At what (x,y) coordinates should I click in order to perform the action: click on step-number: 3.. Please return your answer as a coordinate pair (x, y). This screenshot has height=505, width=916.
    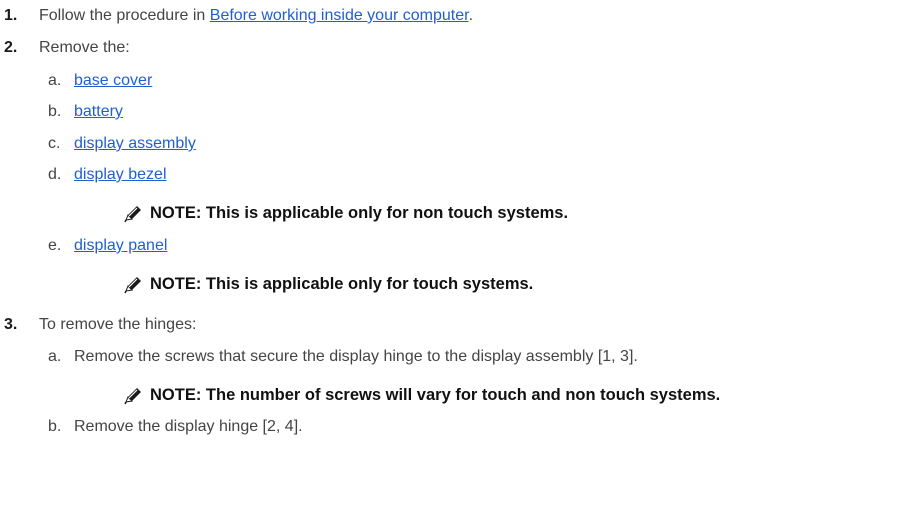
    Looking at the image, I should click on (11, 324).